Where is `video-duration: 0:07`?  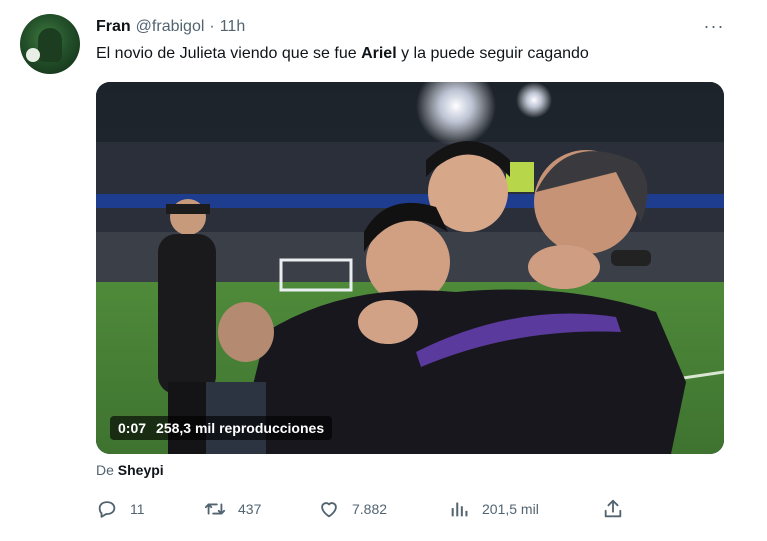 video-duration: 0:07 is located at coordinates (132, 428).